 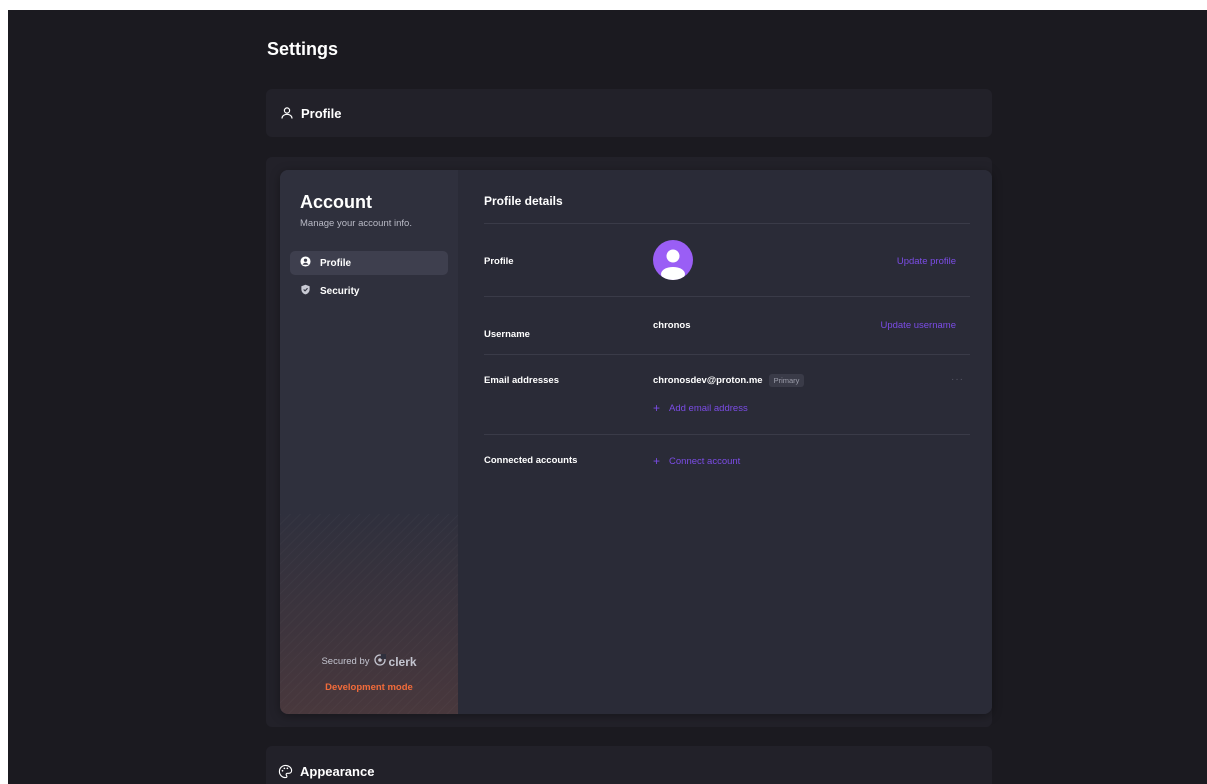 What do you see at coordinates (402, 661) in the screenshot?
I see `clerk-brand-text: clerk` at bounding box center [402, 661].